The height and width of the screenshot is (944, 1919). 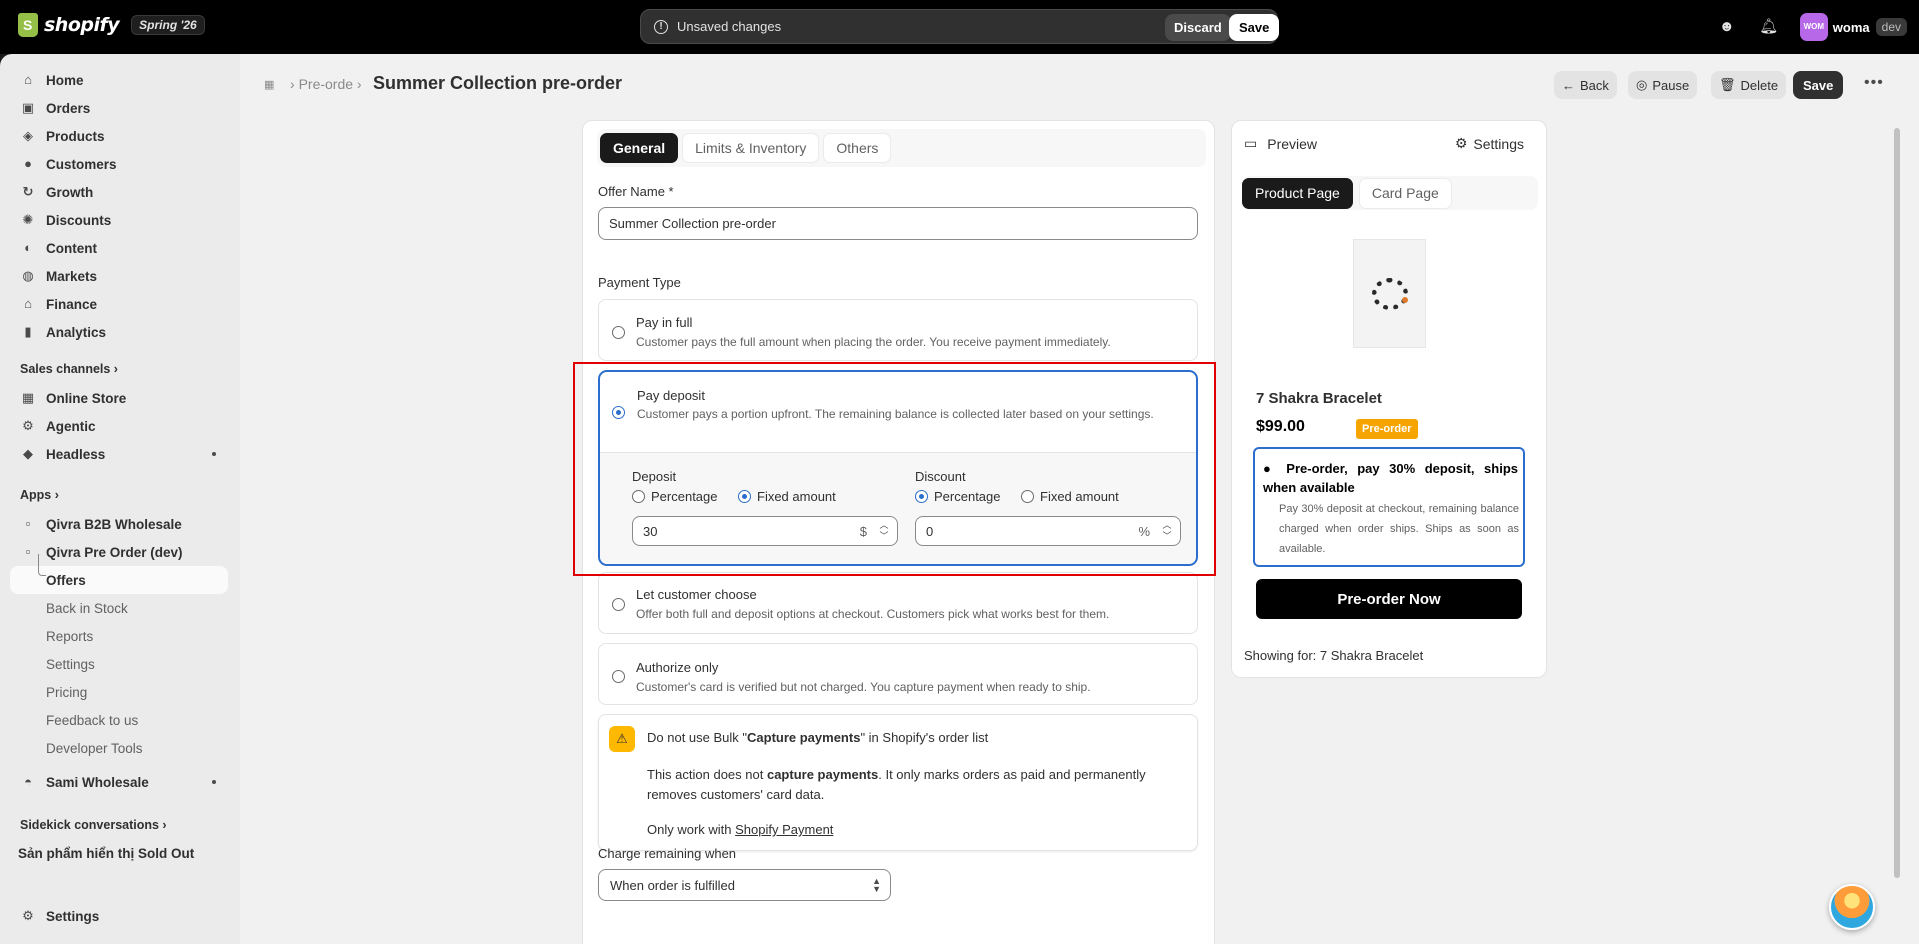 What do you see at coordinates (66, 580) in the screenshot?
I see `sidebar-subitem-label: Offers` at bounding box center [66, 580].